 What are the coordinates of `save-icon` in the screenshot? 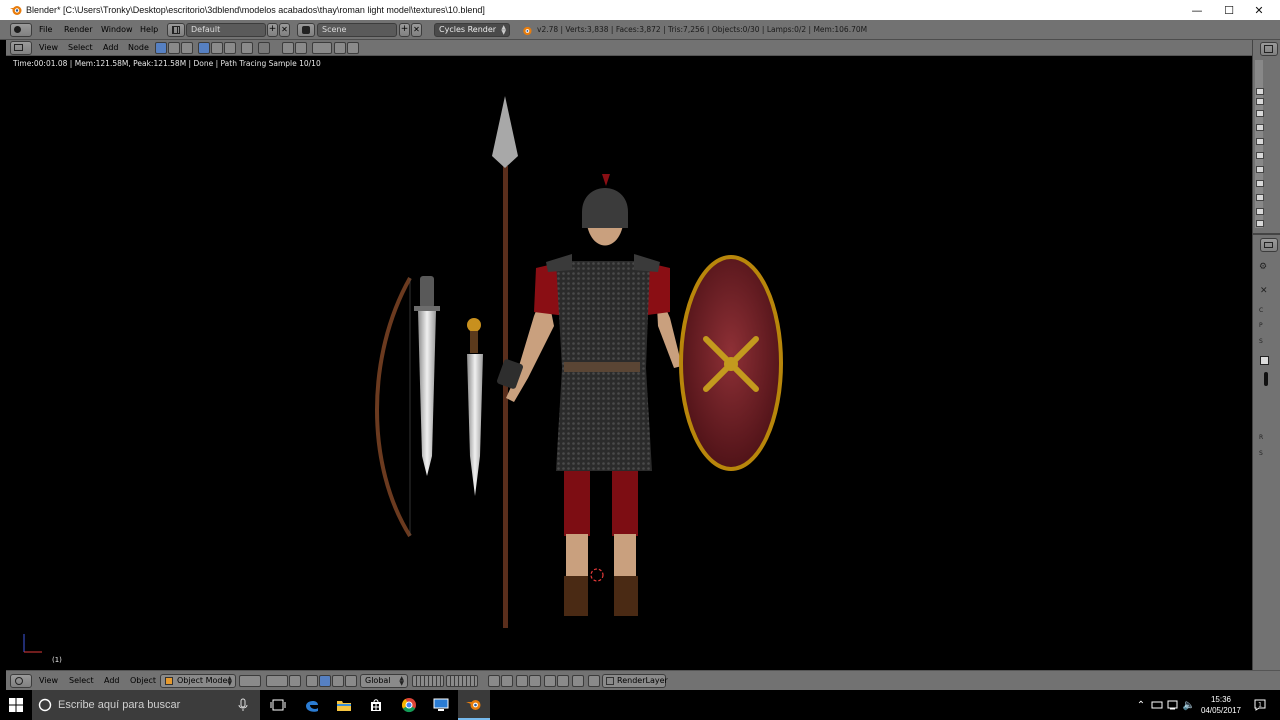 It's located at (1264, 360).